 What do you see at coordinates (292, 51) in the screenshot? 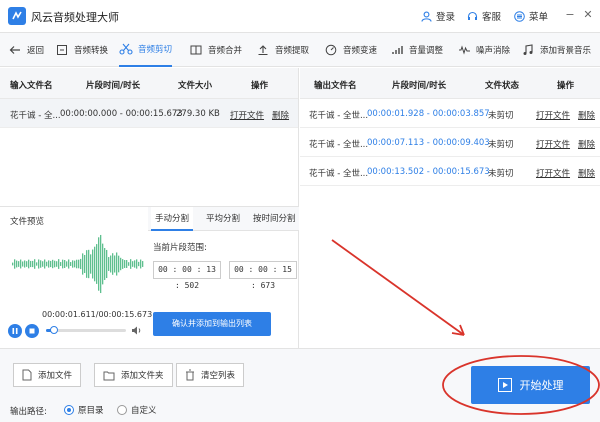
I see `tool-label: 音频提取` at bounding box center [292, 51].